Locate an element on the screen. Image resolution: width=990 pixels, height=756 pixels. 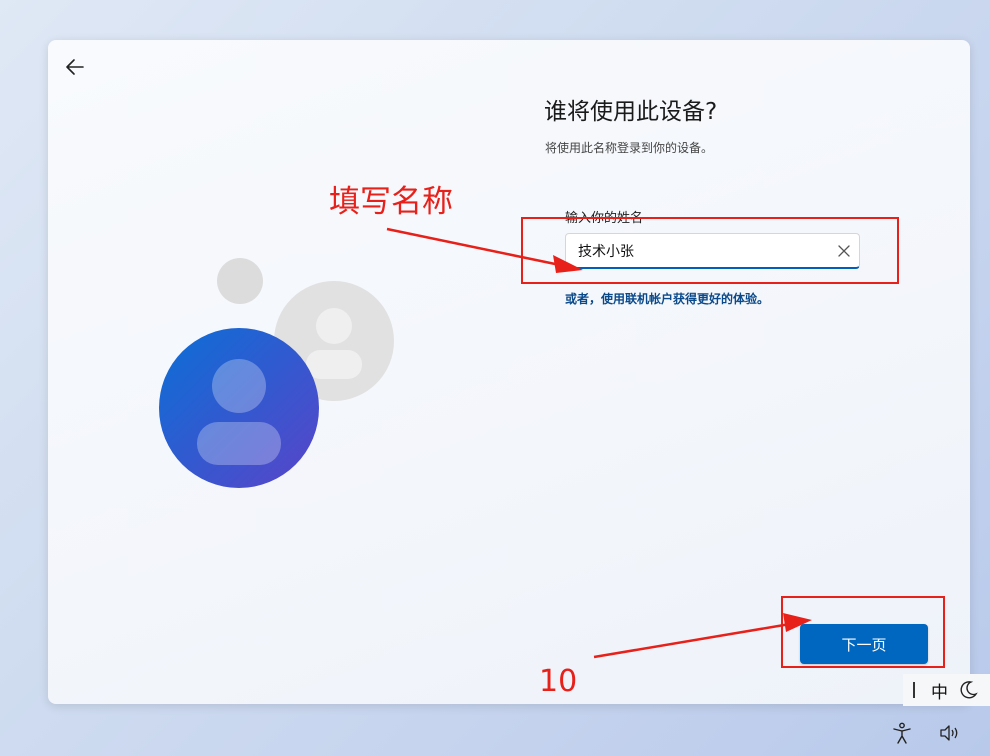
next-button: 下一页 is located at coordinates (864, 644).